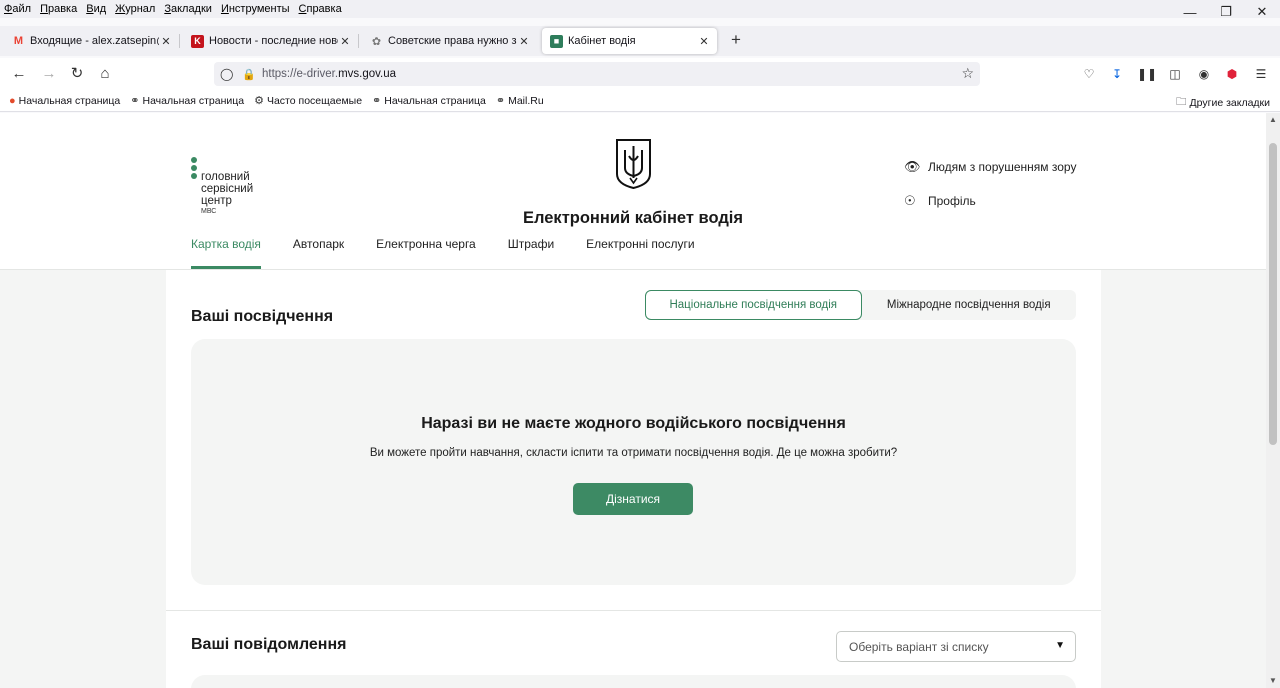 The width and height of the screenshot is (1280, 688). Describe the element at coordinates (736, 40) in the screenshot. I see `new-tab-button: +` at that location.